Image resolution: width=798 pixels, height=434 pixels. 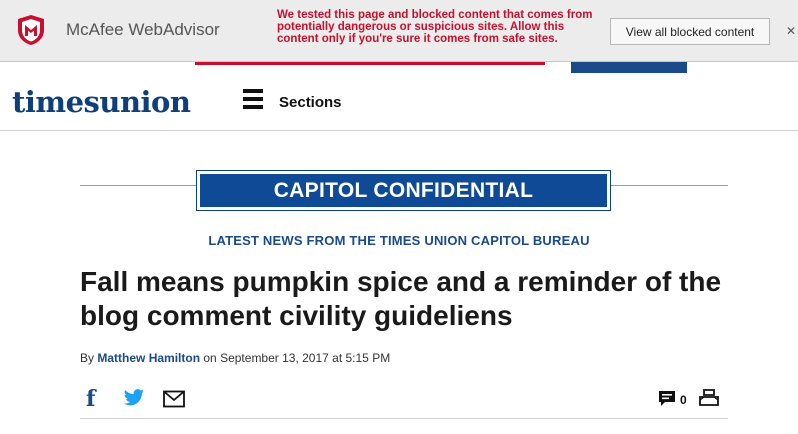 What do you see at coordinates (310, 102) in the screenshot?
I see `sections-link: Sections` at bounding box center [310, 102].